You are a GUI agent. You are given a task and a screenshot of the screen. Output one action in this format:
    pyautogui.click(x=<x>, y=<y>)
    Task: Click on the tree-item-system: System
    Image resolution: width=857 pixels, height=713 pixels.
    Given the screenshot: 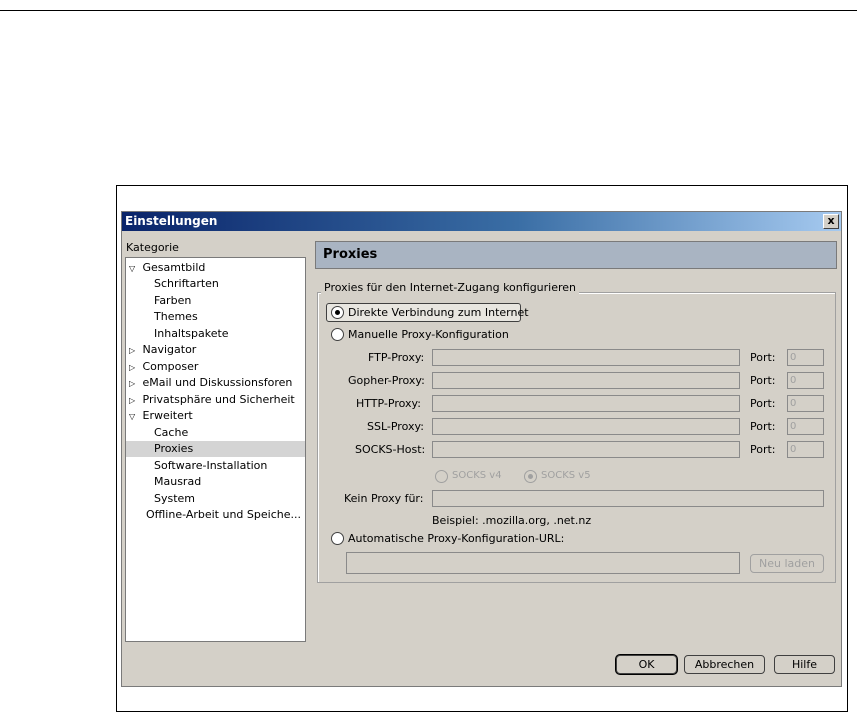 What is the action you would take?
    pyautogui.click(x=215, y=499)
    